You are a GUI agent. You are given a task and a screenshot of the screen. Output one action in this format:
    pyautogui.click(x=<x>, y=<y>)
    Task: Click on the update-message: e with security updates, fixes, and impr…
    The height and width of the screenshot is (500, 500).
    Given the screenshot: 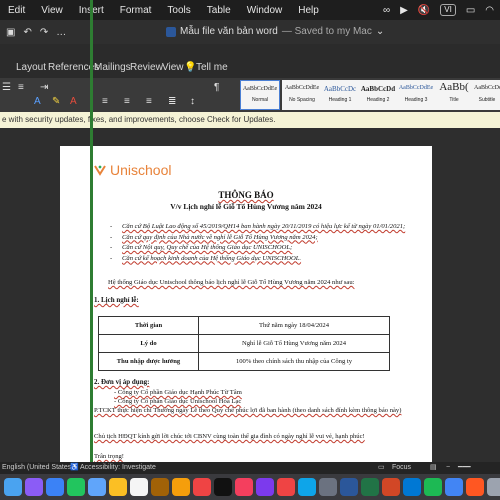 What is the action you would take?
    pyautogui.click(x=139, y=119)
    